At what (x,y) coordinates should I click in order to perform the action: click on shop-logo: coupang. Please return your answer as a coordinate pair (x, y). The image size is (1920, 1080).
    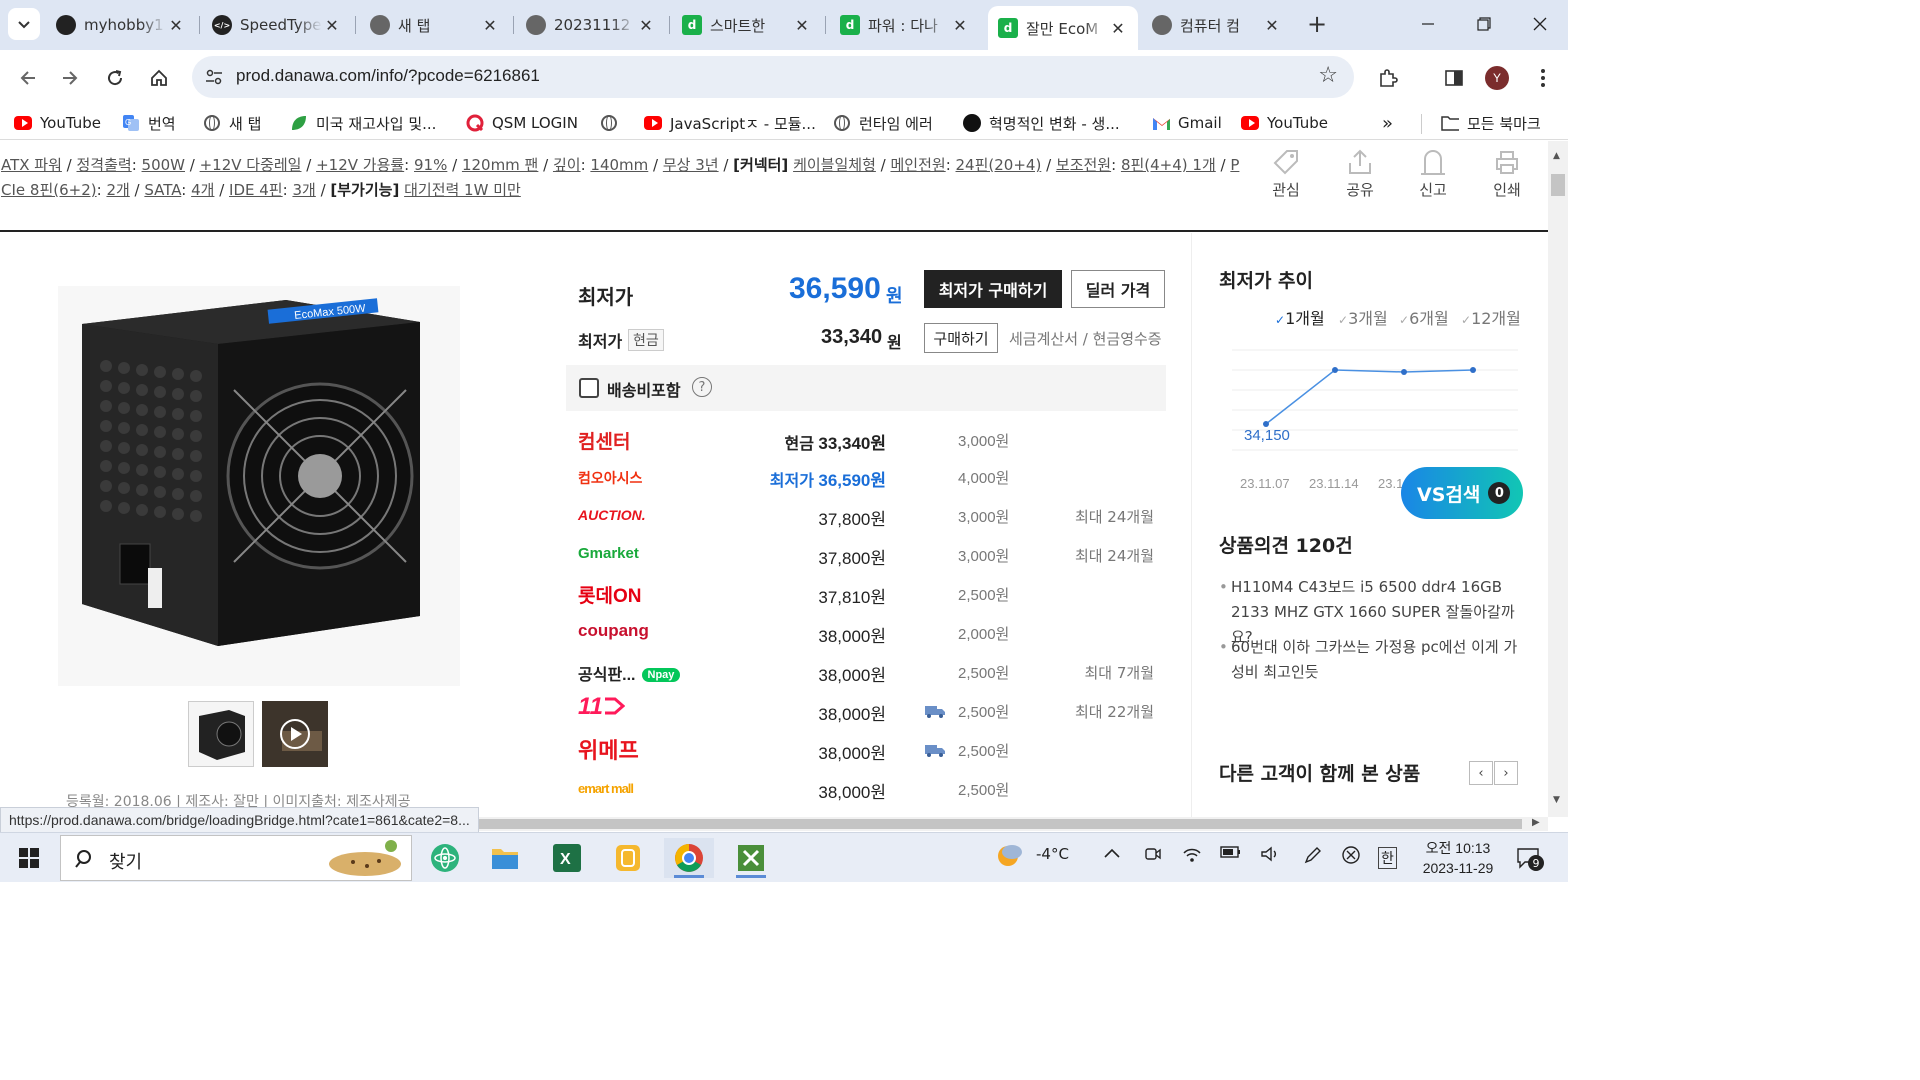
    Looking at the image, I should click on (613, 631).